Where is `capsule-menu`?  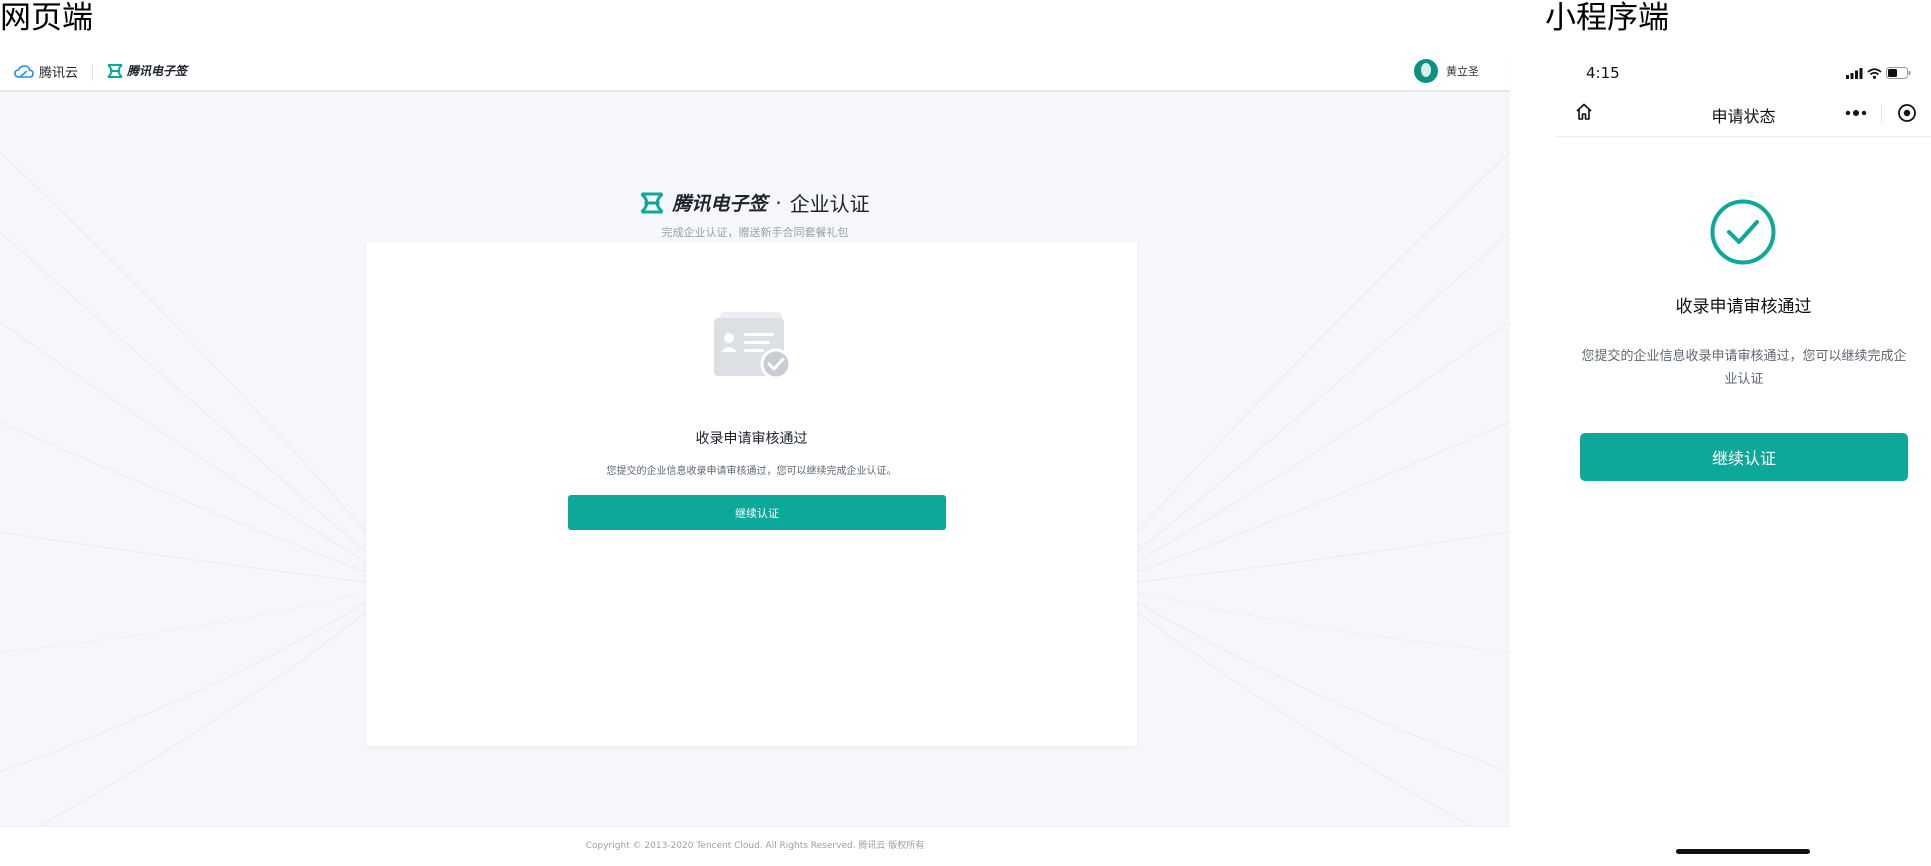 capsule-menu is located at coordinates (1881, 113).